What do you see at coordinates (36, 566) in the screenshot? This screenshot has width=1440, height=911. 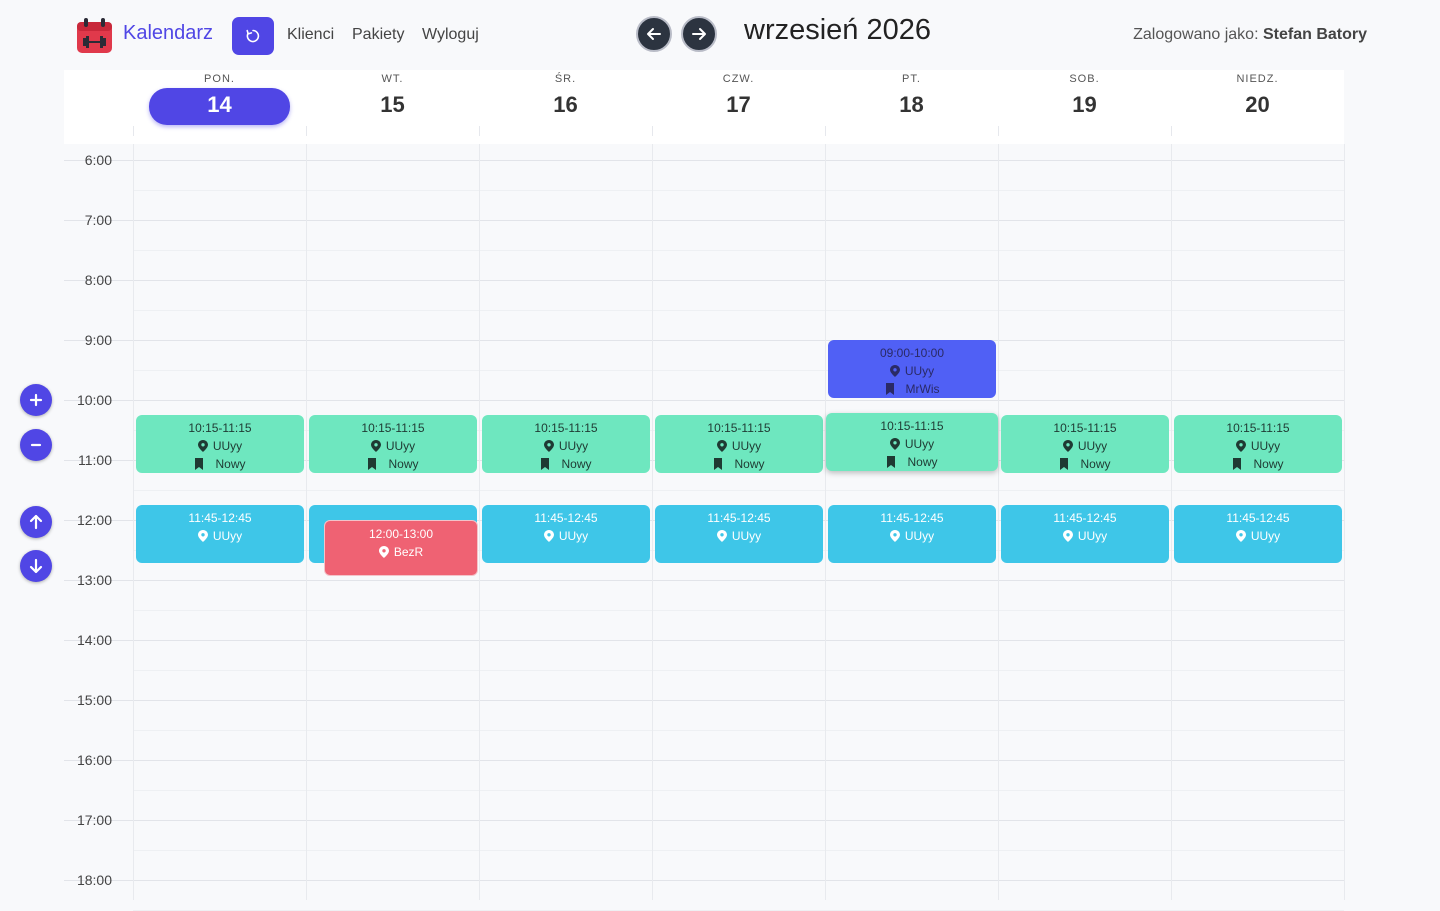 I see `scroll-down-button` at bounding box center [36, 566].